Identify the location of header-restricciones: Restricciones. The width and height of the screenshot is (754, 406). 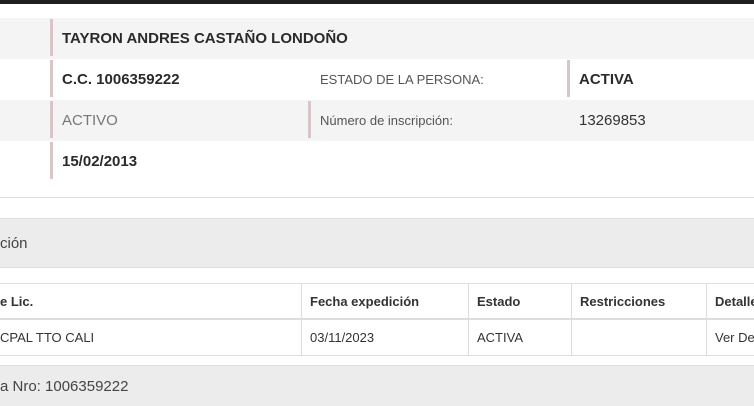
(623, 301).